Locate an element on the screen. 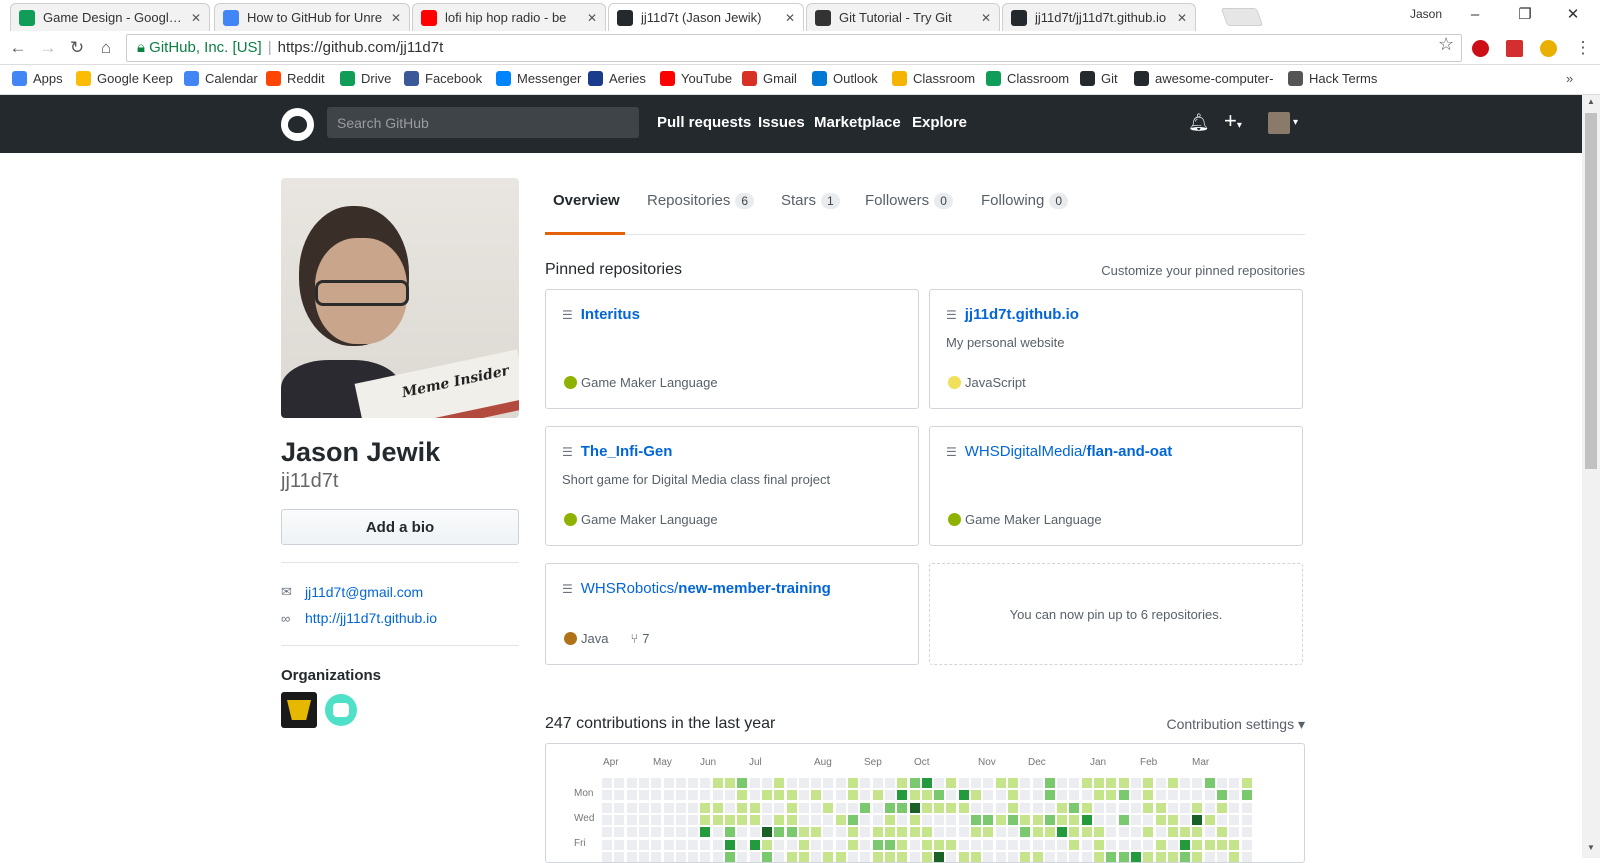 The width and height of the screenshot is (1600, 863). browser-profile-name: Jason is located at coordinates (1426, 14).